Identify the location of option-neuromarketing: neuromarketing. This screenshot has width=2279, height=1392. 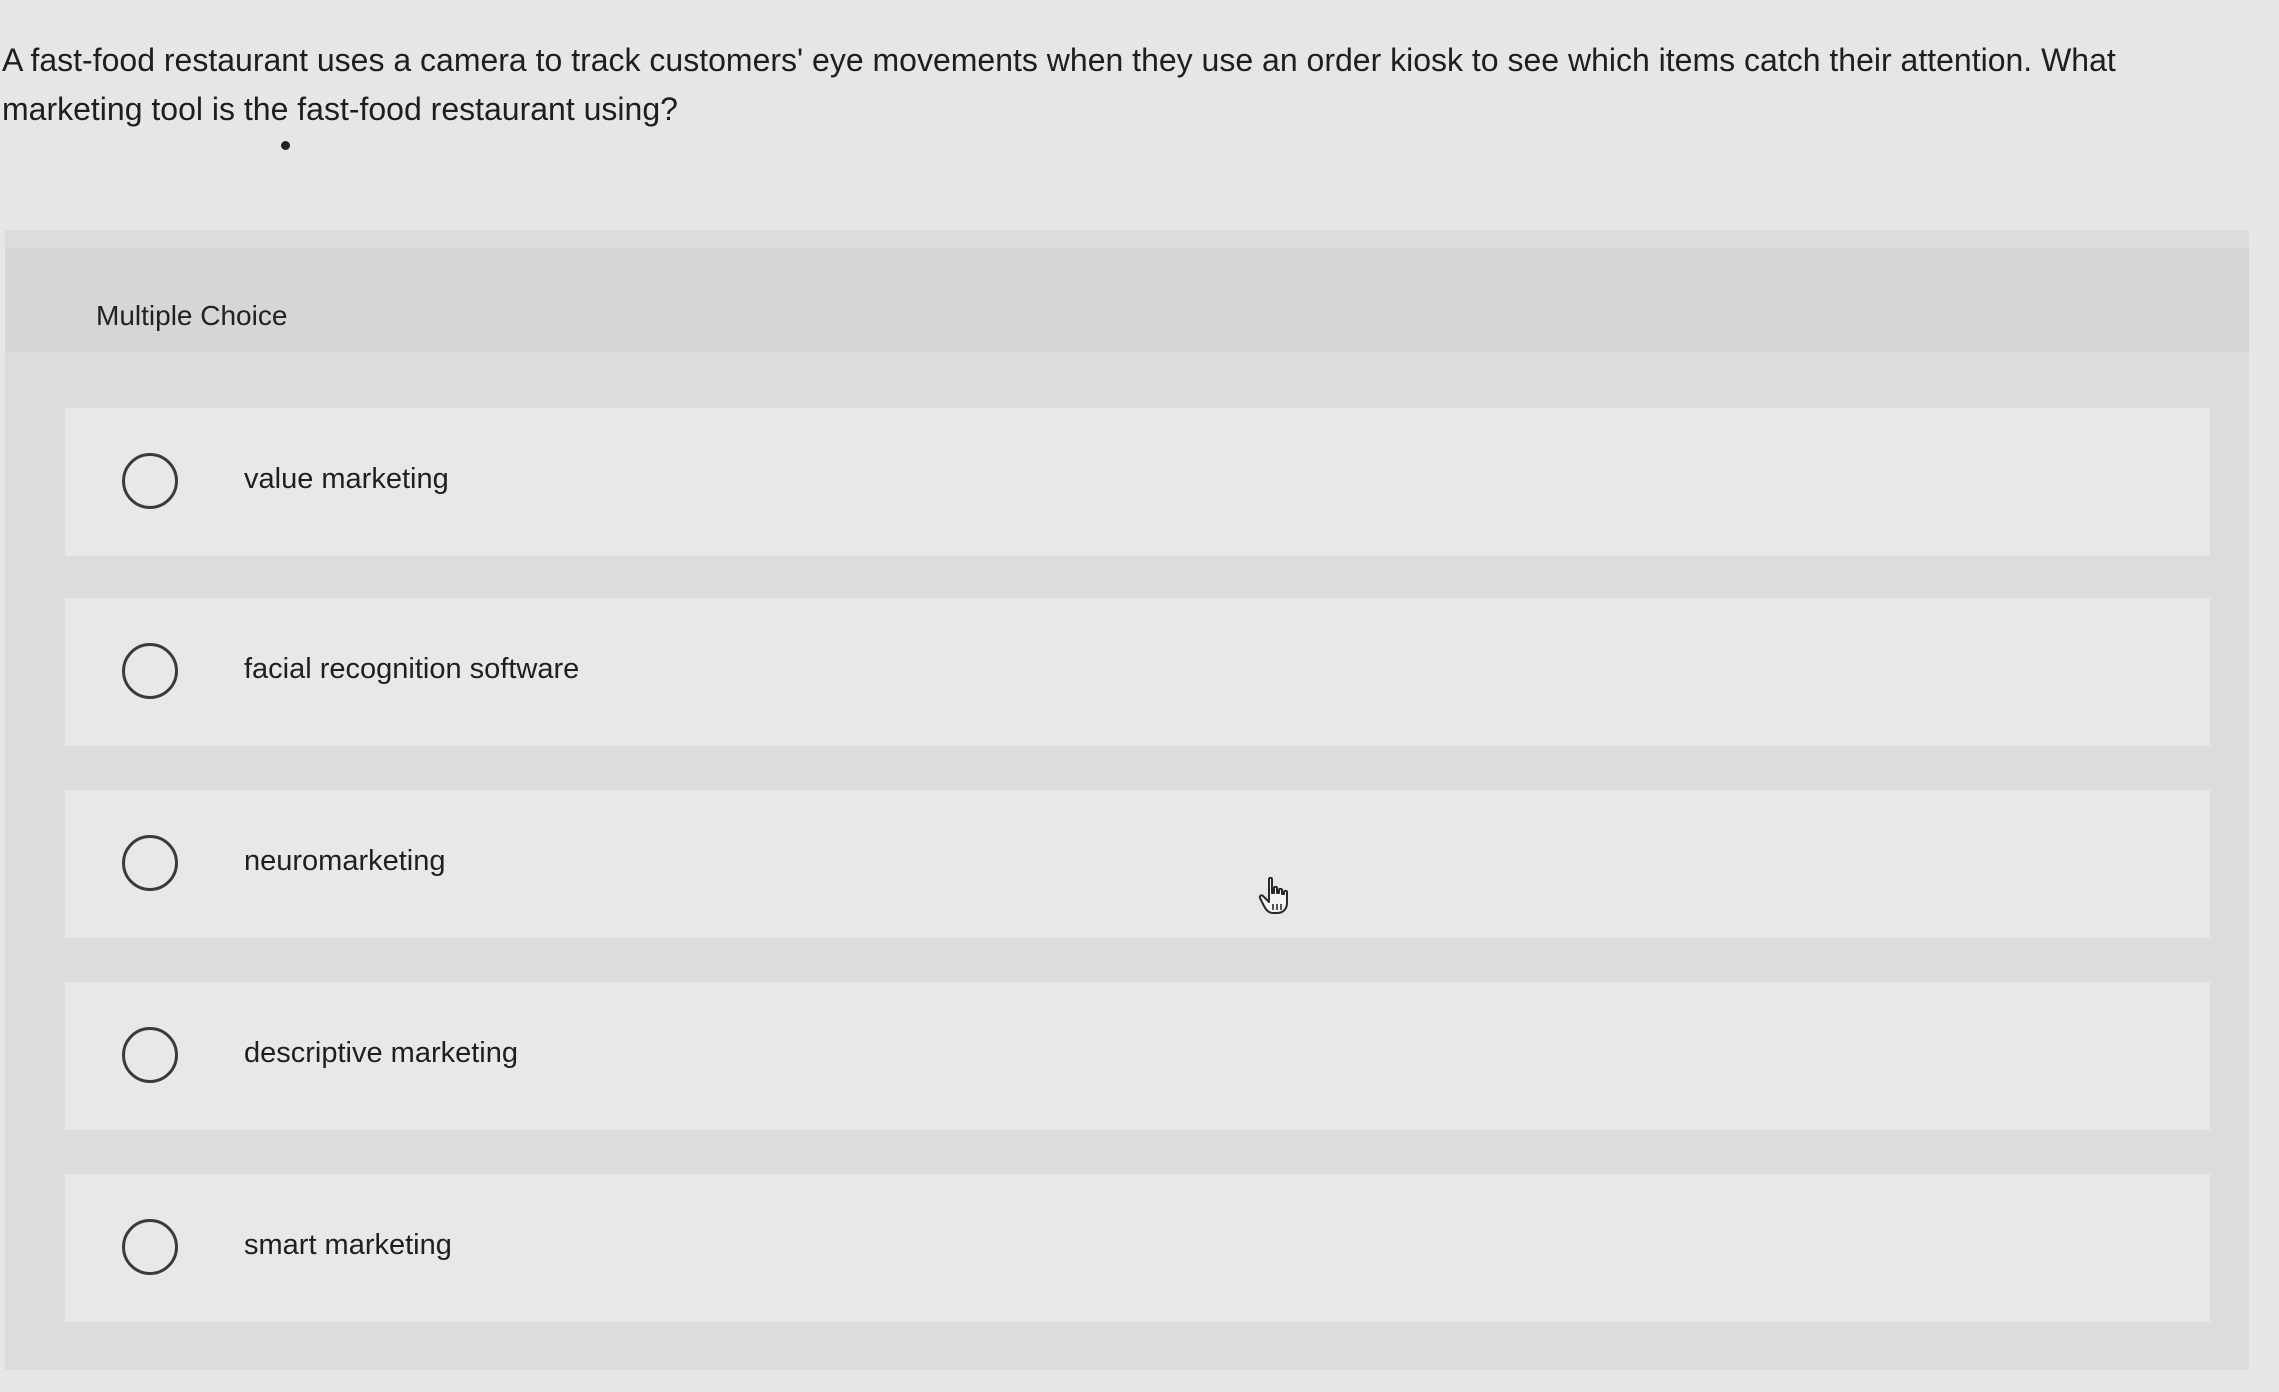
(1137, 864).